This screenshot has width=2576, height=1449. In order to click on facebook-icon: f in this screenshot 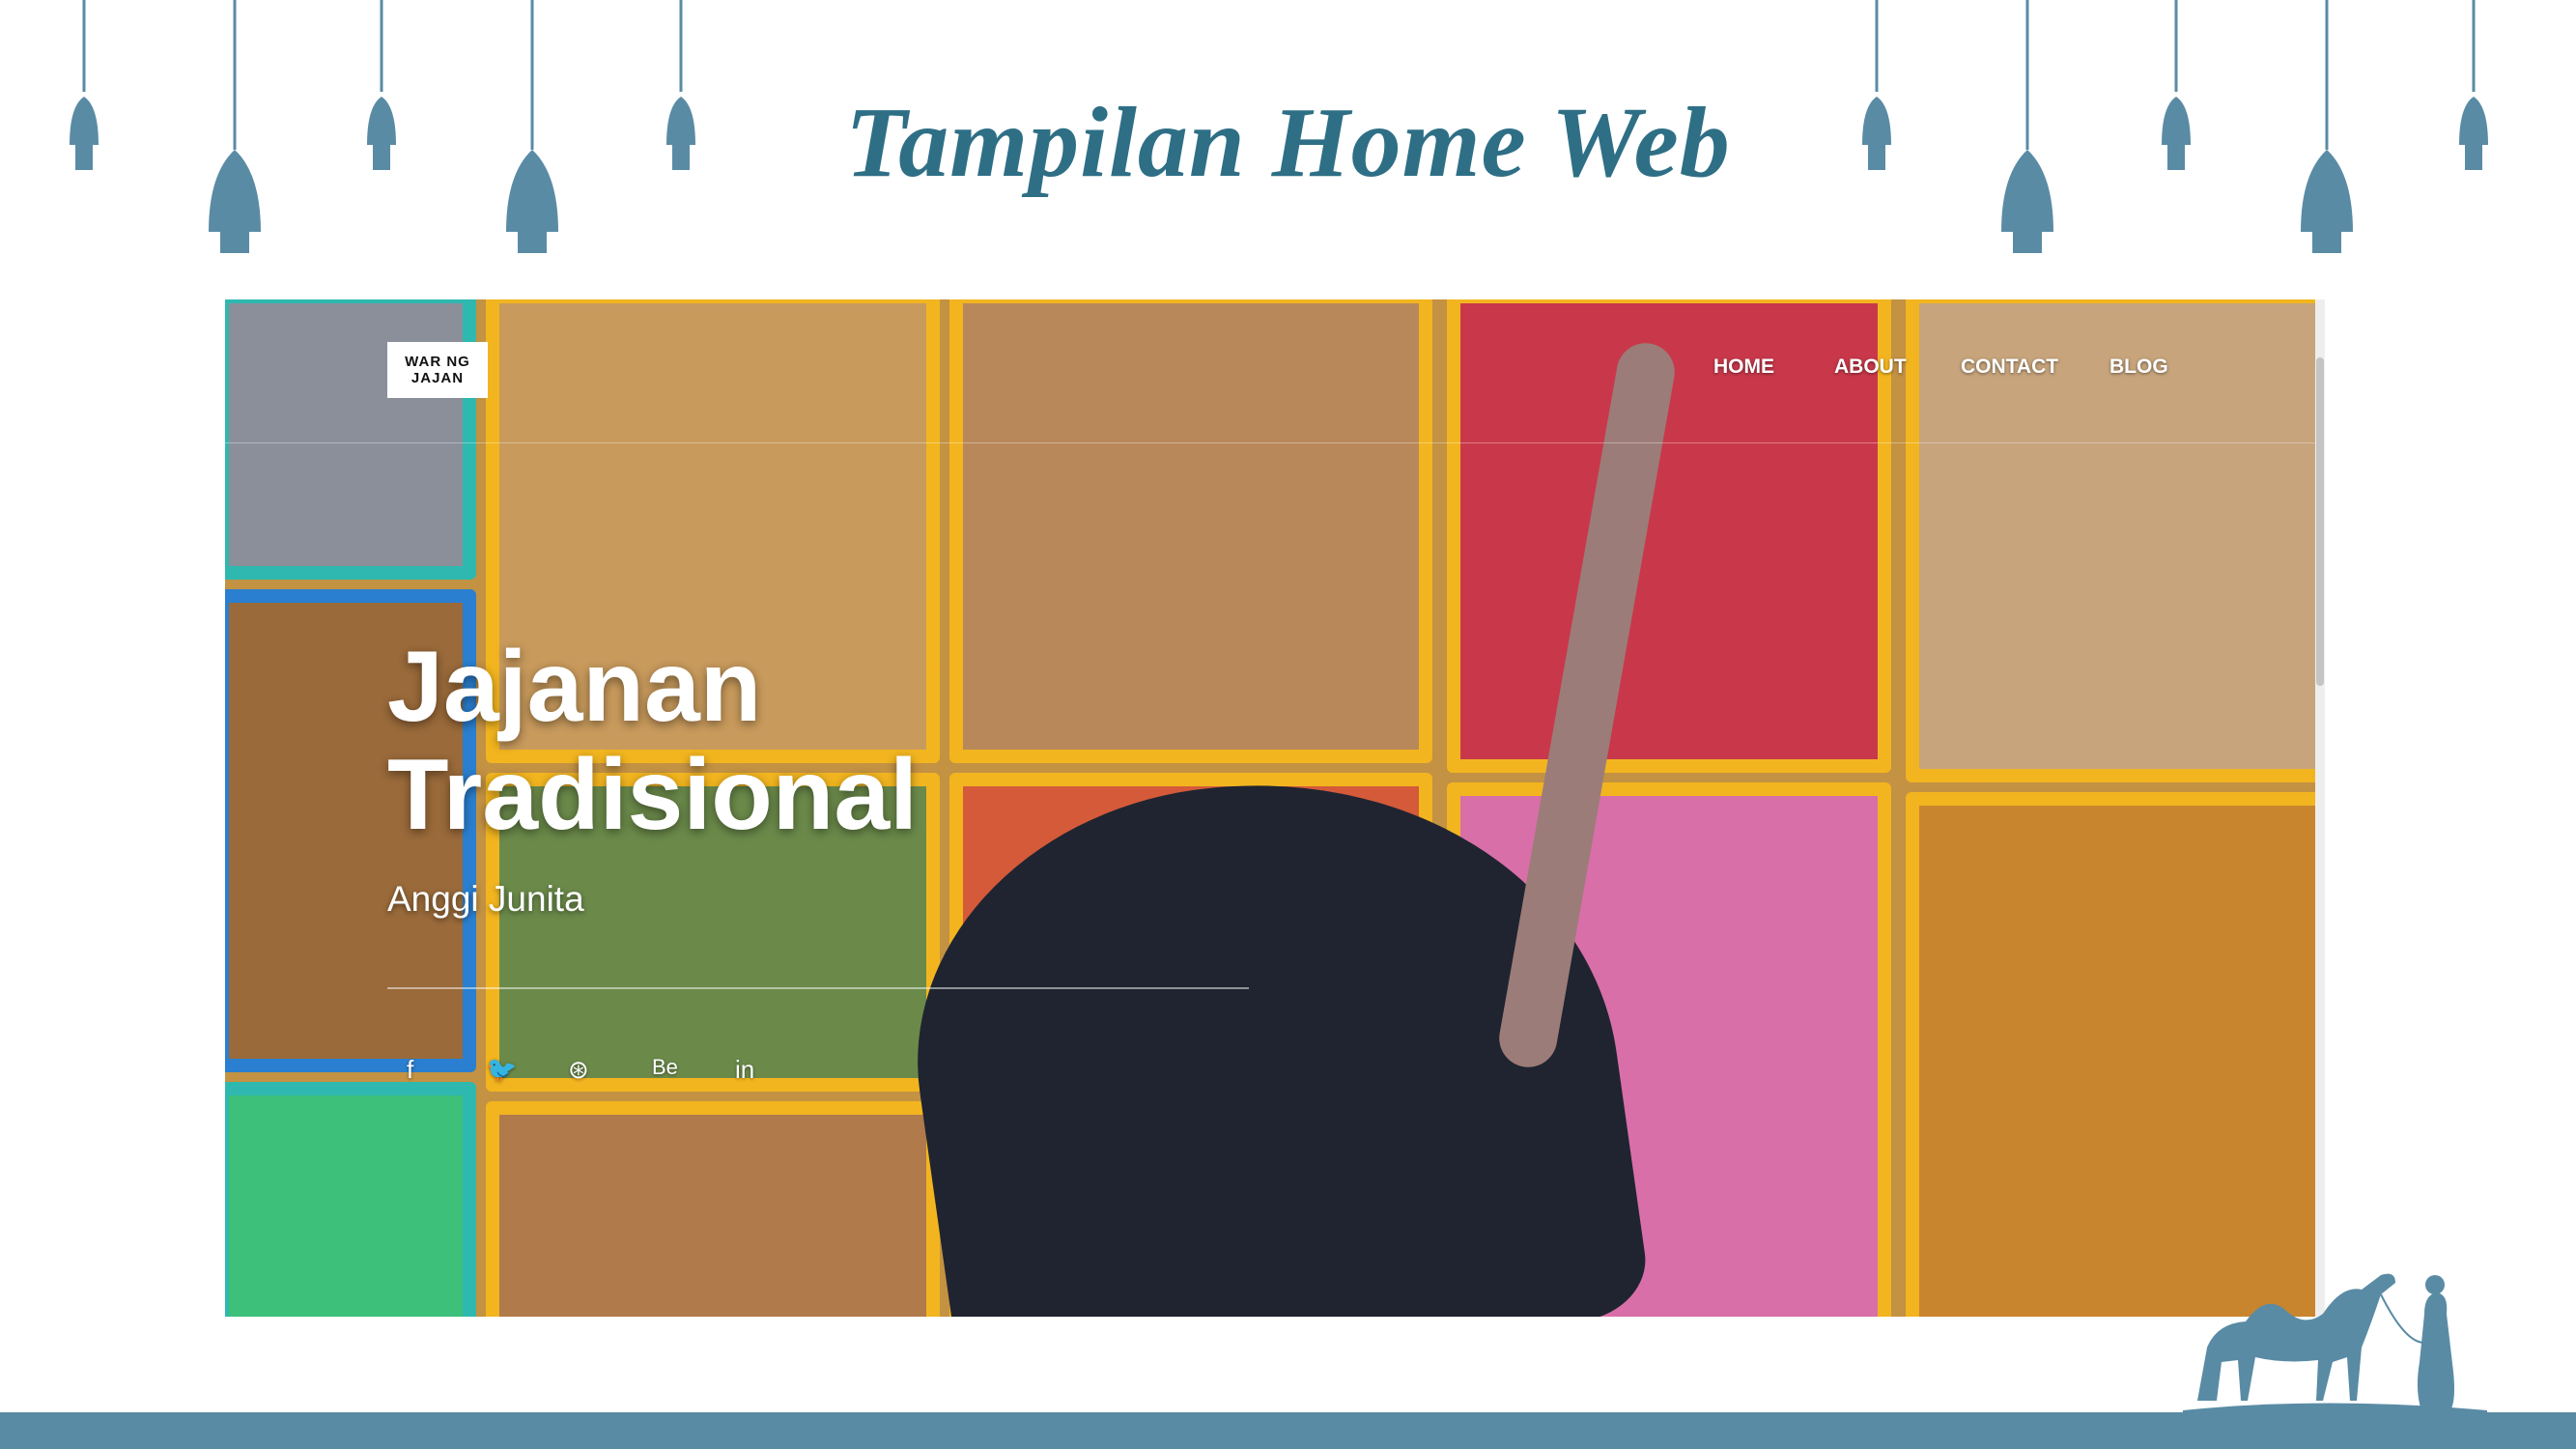, I will do `click(410, 1070)`.